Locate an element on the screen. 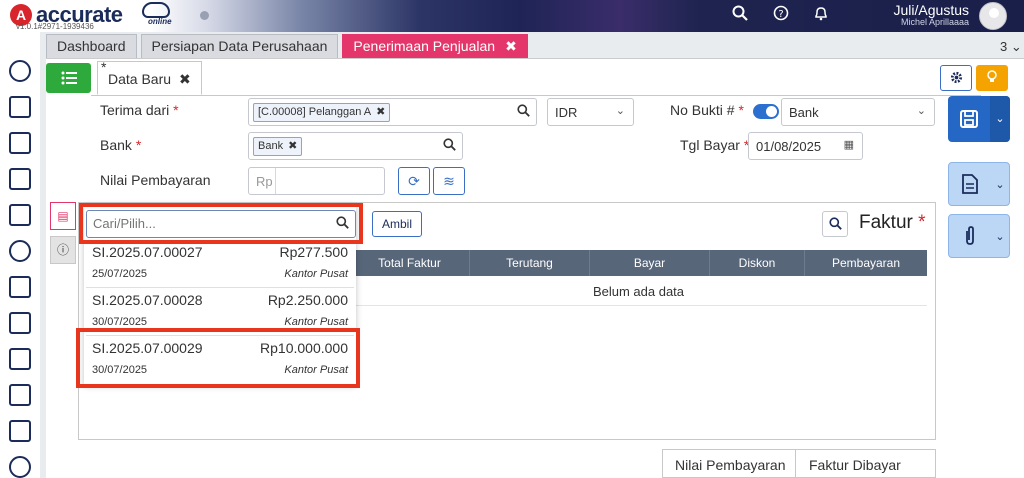  tab-penerimaan-penjualan: Penerimaan Penjualan ✖ is located at coordinates (435, 46).